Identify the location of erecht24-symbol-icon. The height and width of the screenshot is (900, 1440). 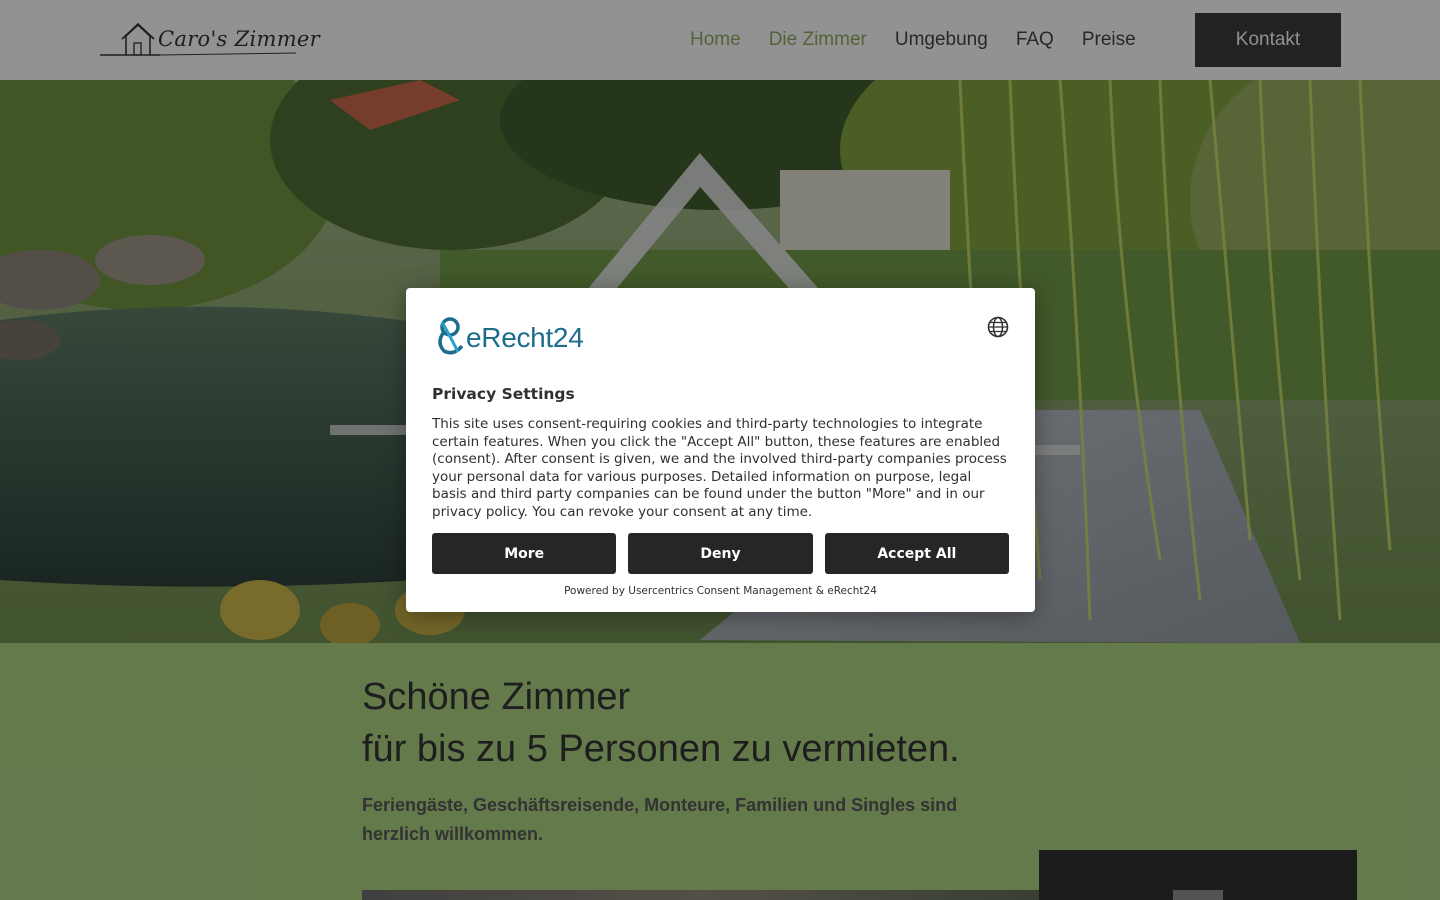
(451, 336).